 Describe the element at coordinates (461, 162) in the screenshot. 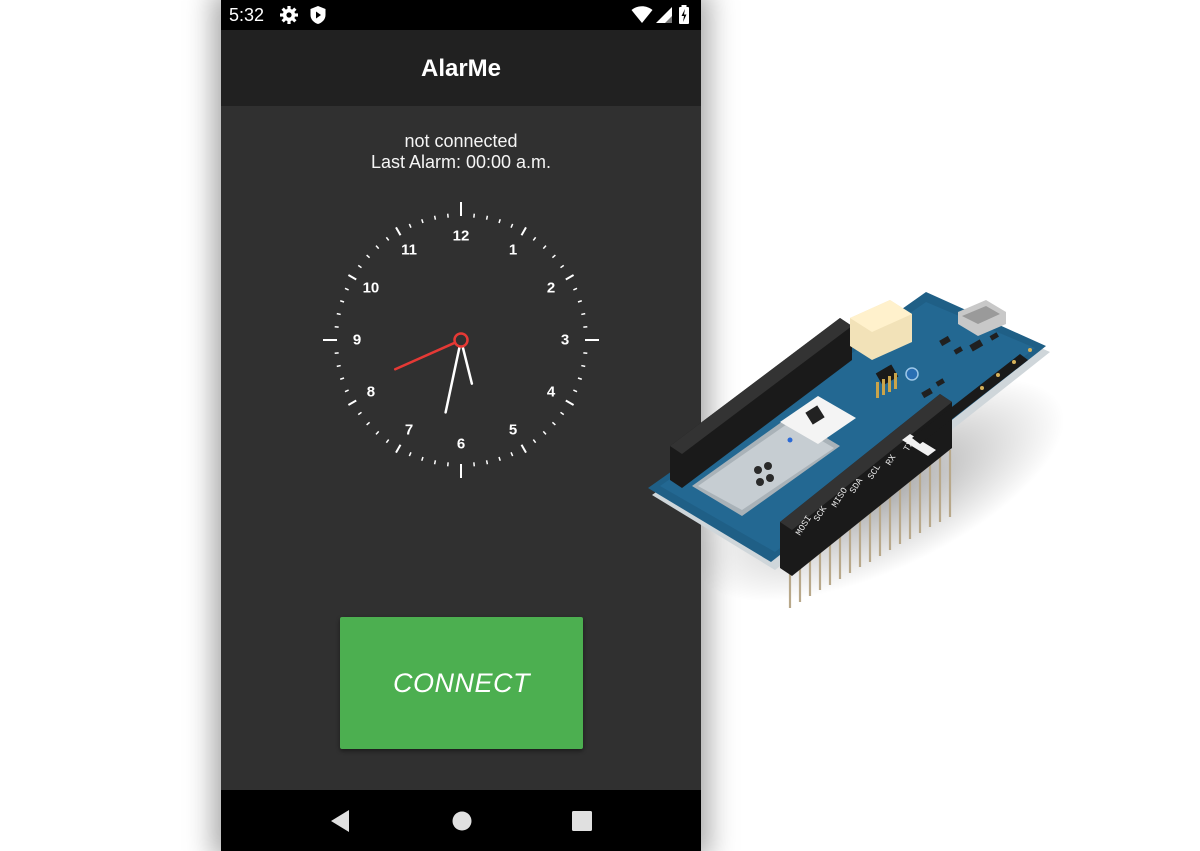

I see `last-alarm-text: Last Alarm: 00:00 a.m.` at that location.